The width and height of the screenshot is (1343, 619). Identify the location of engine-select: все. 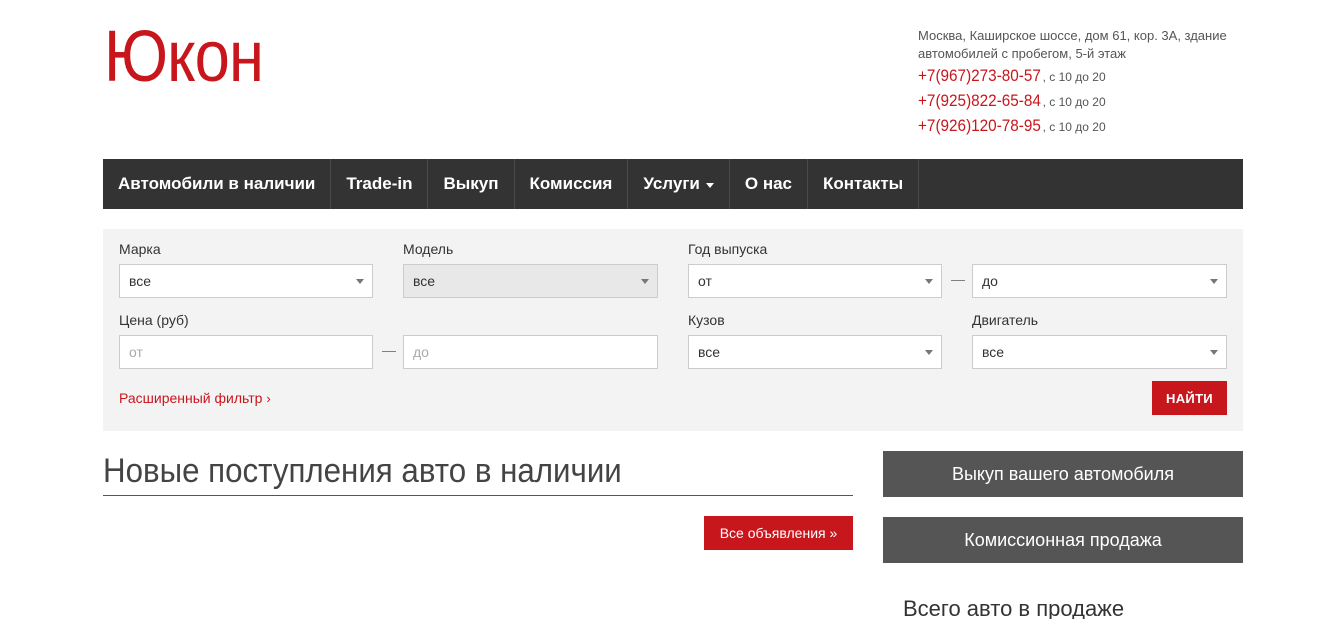
(1099, 352).